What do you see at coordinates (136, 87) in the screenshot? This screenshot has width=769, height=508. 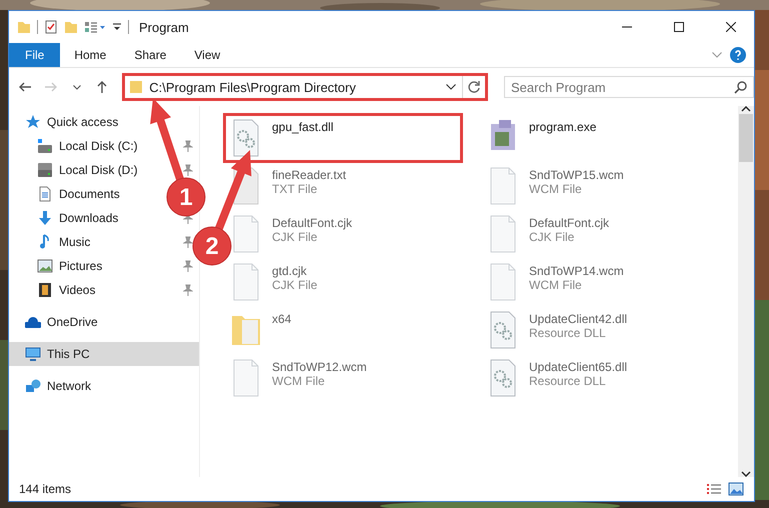 I see `folder-icon` at bounding box center [136, 87].